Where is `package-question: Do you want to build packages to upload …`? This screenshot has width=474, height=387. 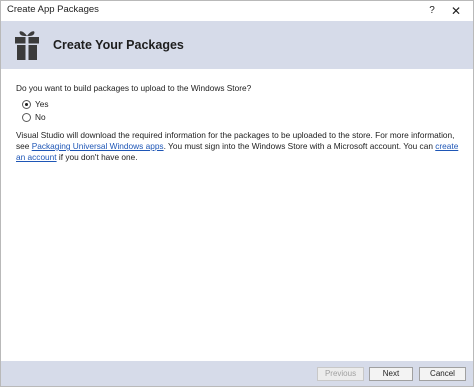
package-question: Do you want to build packages to upload … is located at coordinates (134, 88).